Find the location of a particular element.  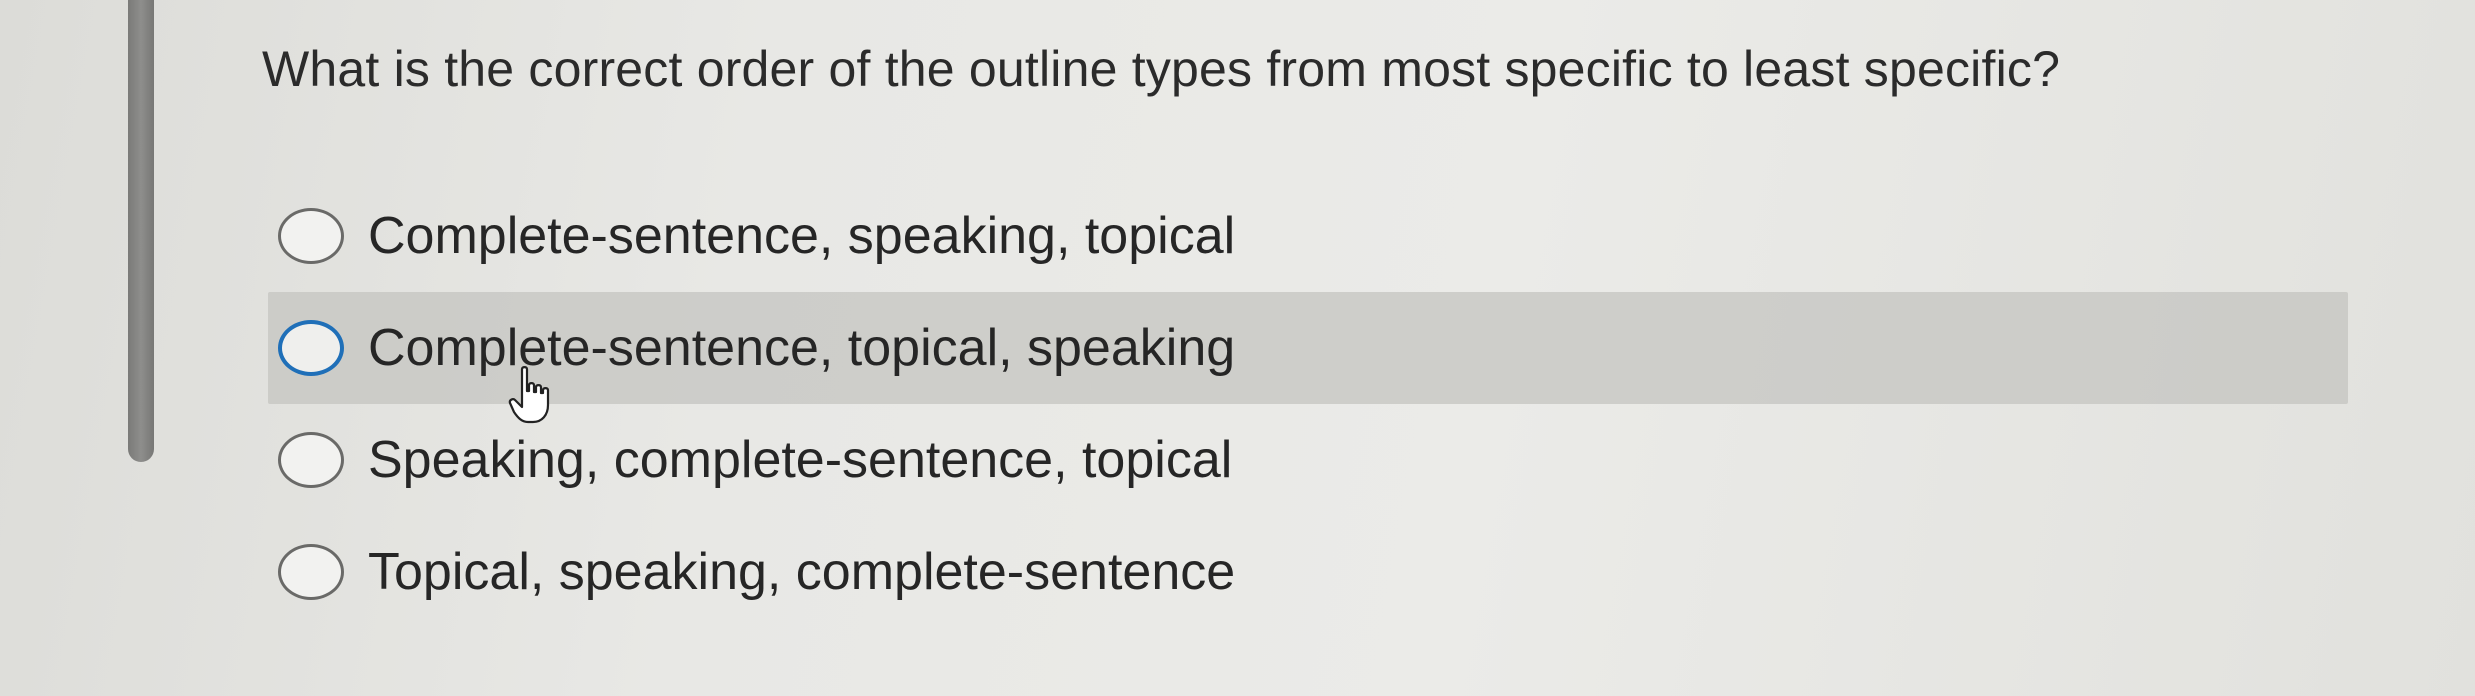

answer-option-3: Speaking, complete-sentence, topical is located at coordinates (1308, 460).